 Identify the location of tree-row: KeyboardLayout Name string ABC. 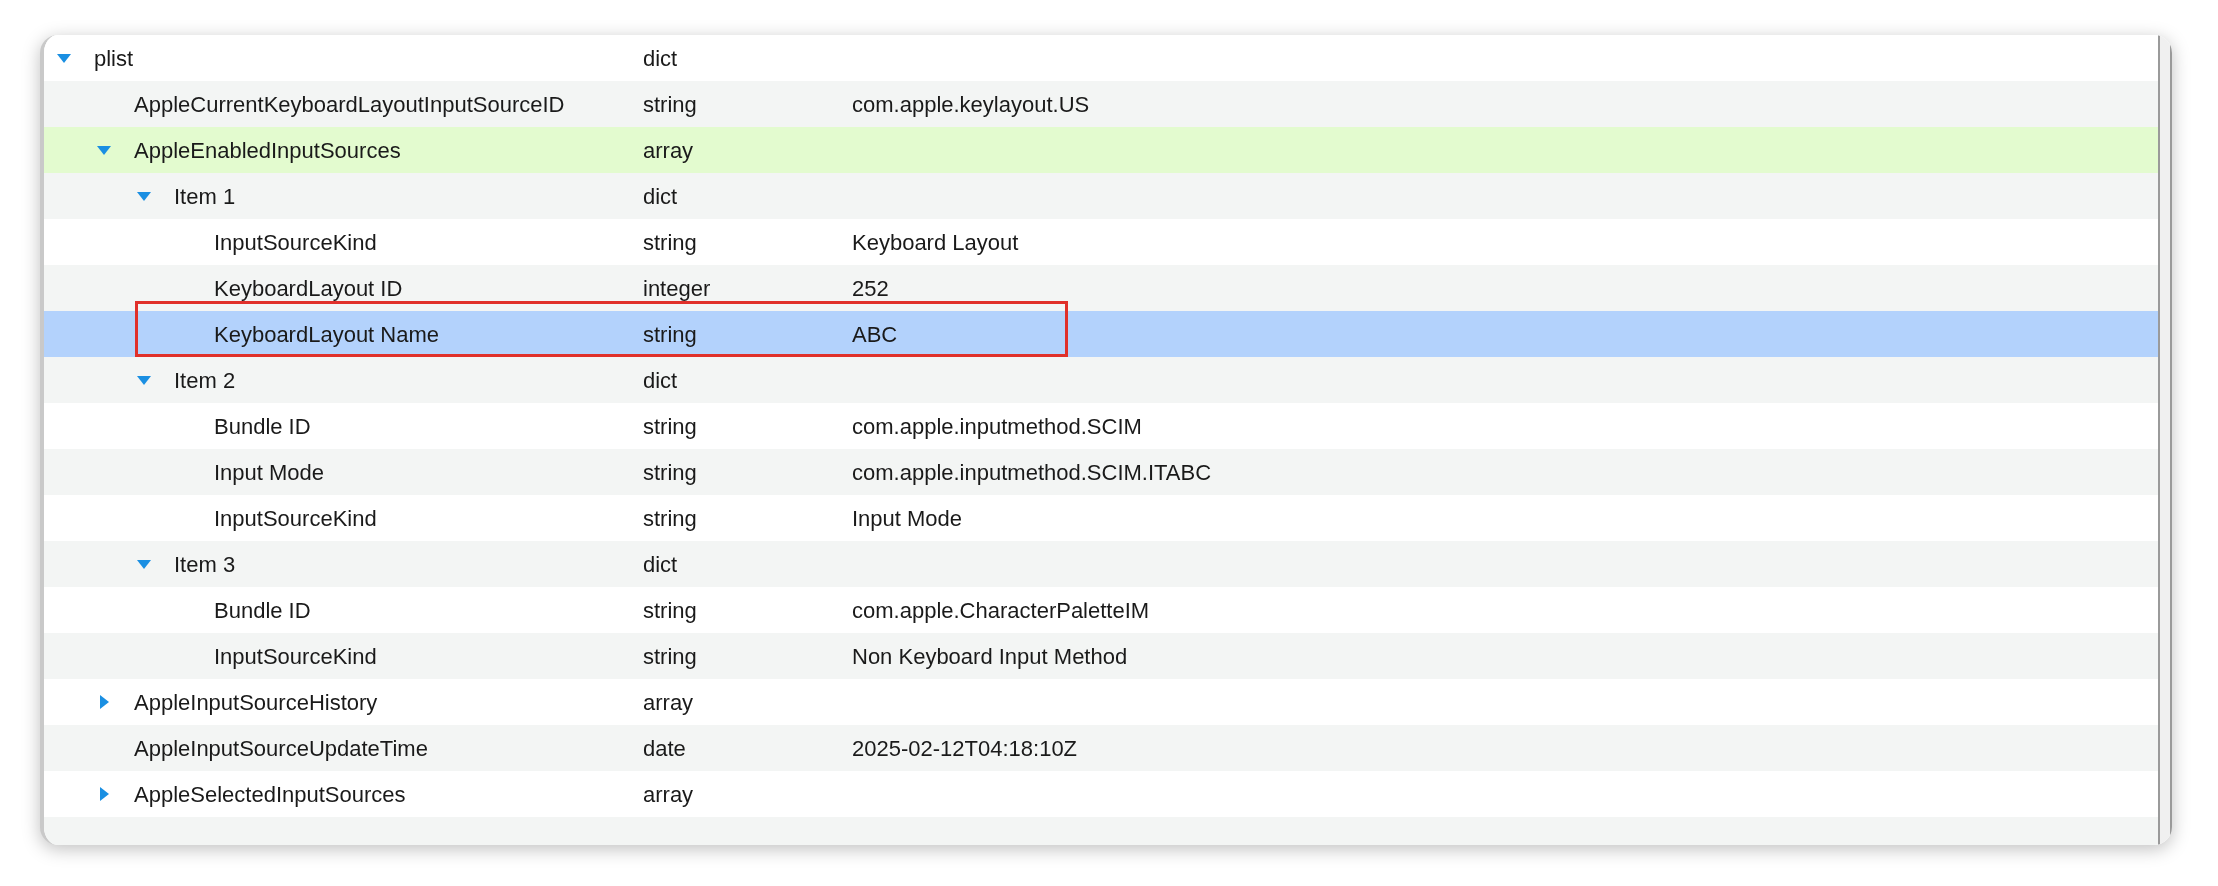
(1101, 334).